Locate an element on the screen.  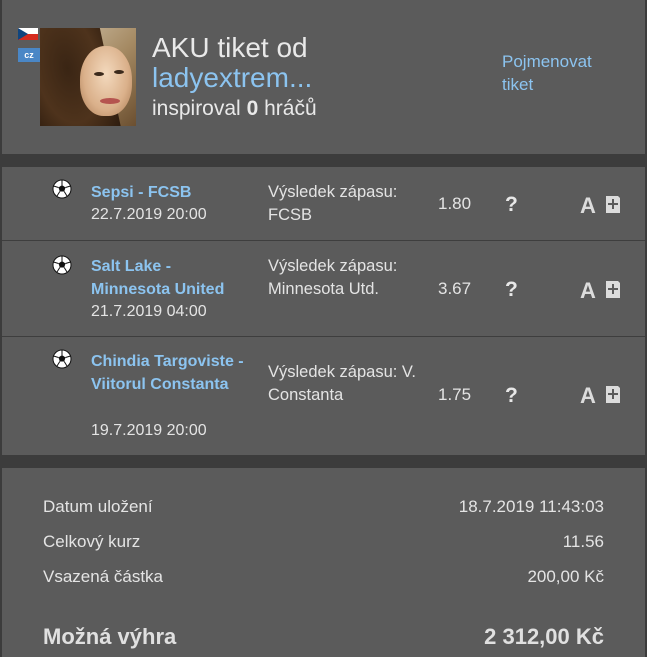
match-link: Chindia Targoviste - Viitorul Constanta is located at coordinates (171, 373).